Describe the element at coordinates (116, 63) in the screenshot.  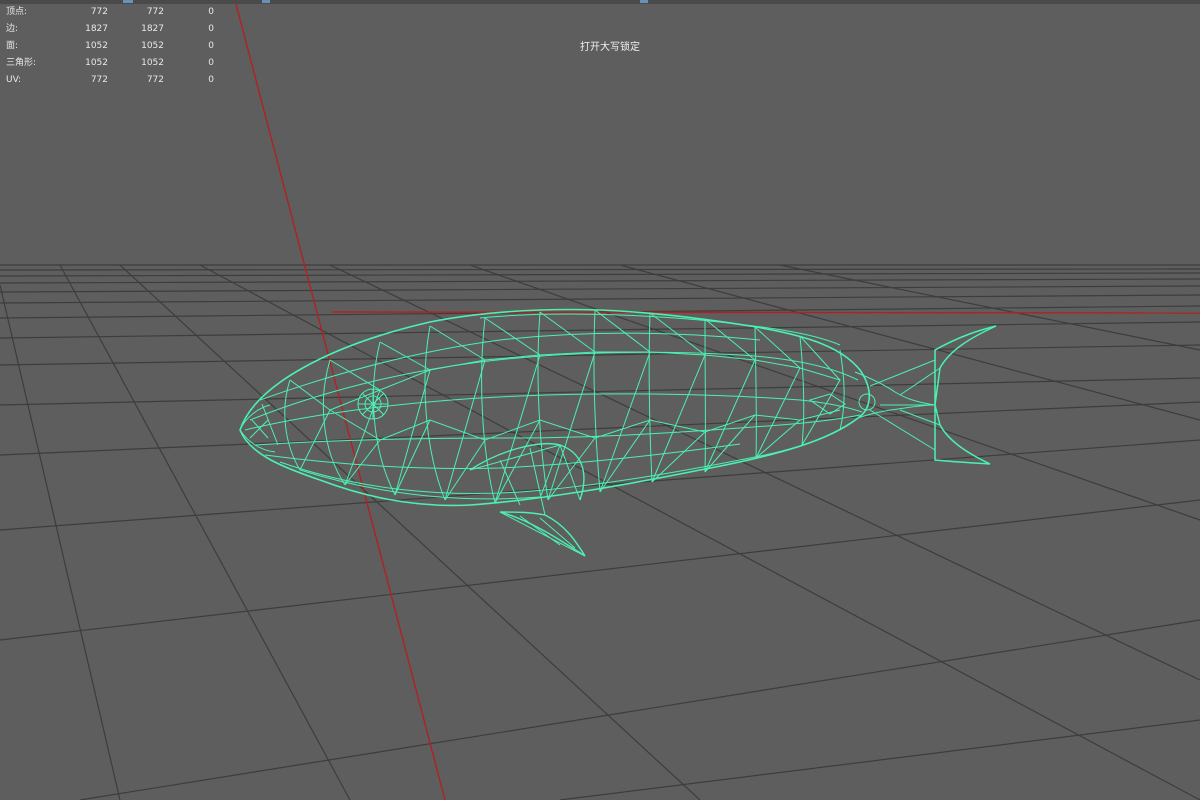
I see `hud-row-triangles: 三角形: 1052 1052 0` at that location.